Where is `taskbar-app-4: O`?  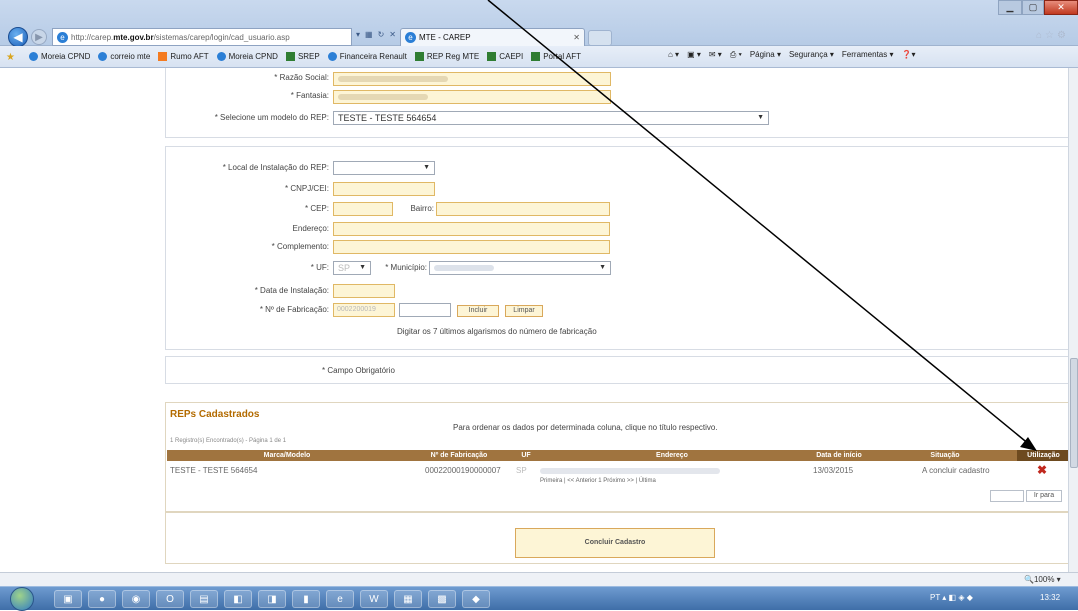
taskbar-app-4: O is located at coordinates (170, 599).